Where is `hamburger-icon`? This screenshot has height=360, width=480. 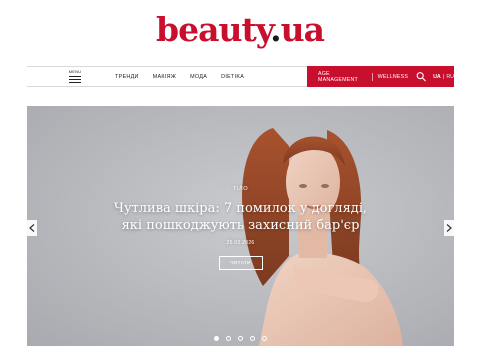
hamburger-icon is located at coordinates (75, 77).